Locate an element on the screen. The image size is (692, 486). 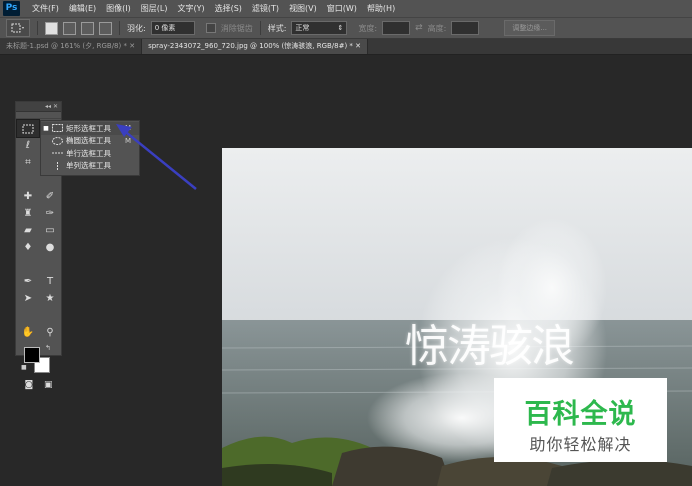
gradient-icon: ▭ is located at coordinates (50, 230).